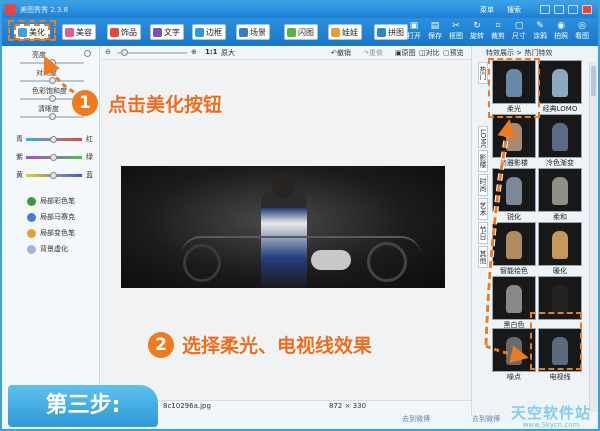 Image resolution: width=600 pixels, height=431 pixels. I want to click on watermark: 天空软件站 www.Skycn.com, so click(551, 418).